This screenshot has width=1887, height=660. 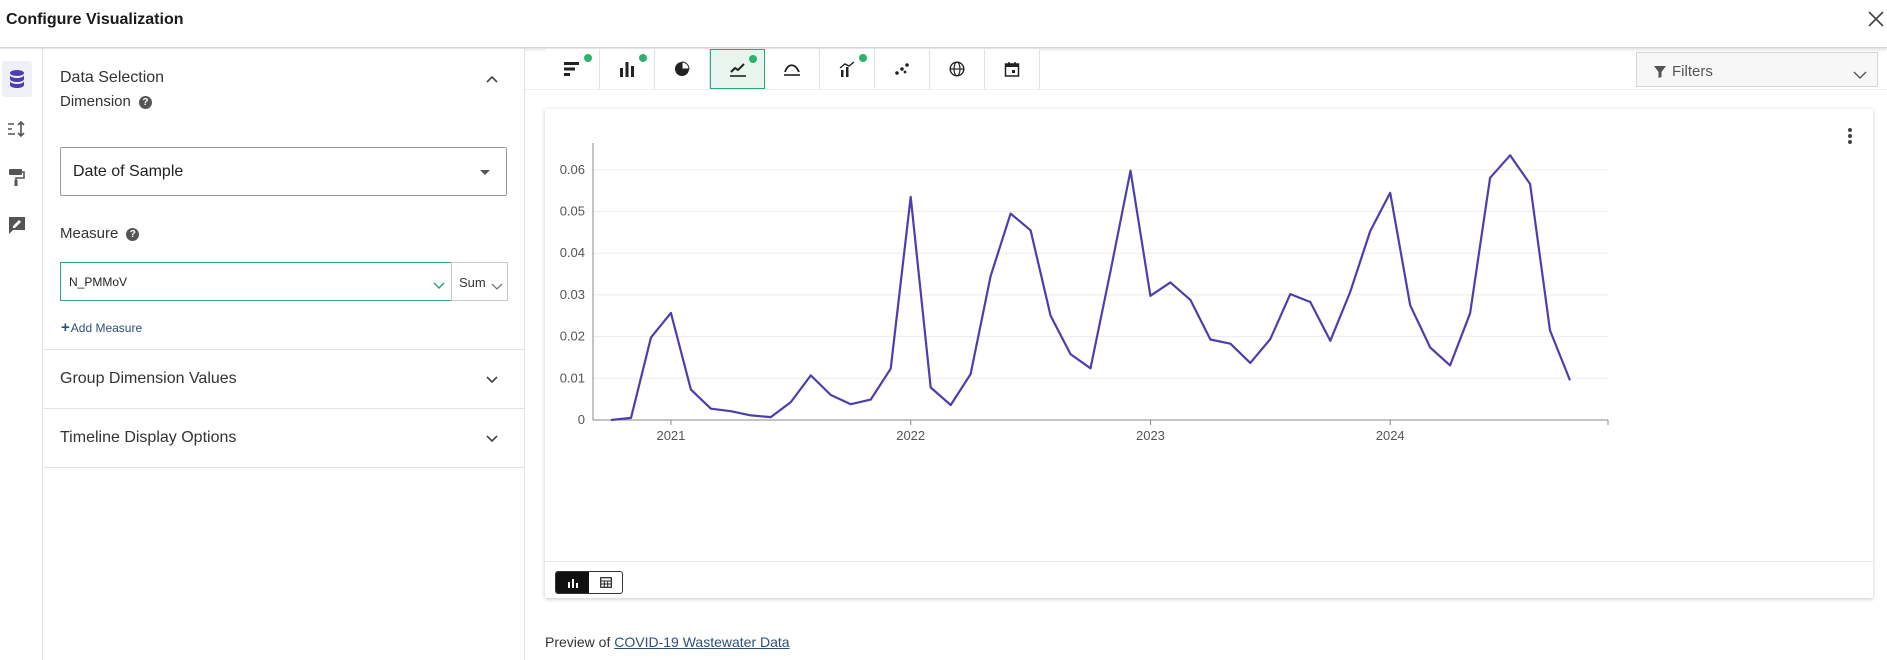 What do you see at coordinates (112, 77) in the screenshot?
I see `data-selection-label: Data Selection` at bounding box center [112, 77].